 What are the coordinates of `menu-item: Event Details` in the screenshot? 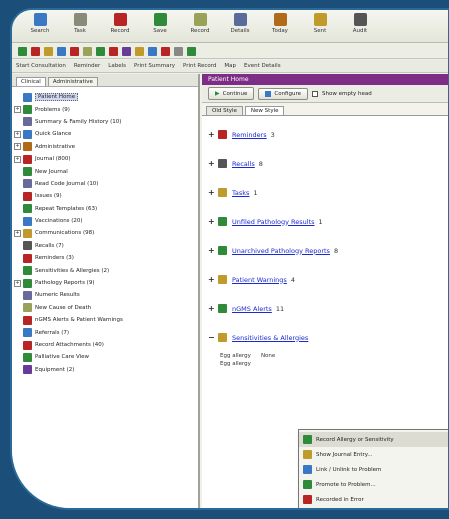 It's located at (262, 66).